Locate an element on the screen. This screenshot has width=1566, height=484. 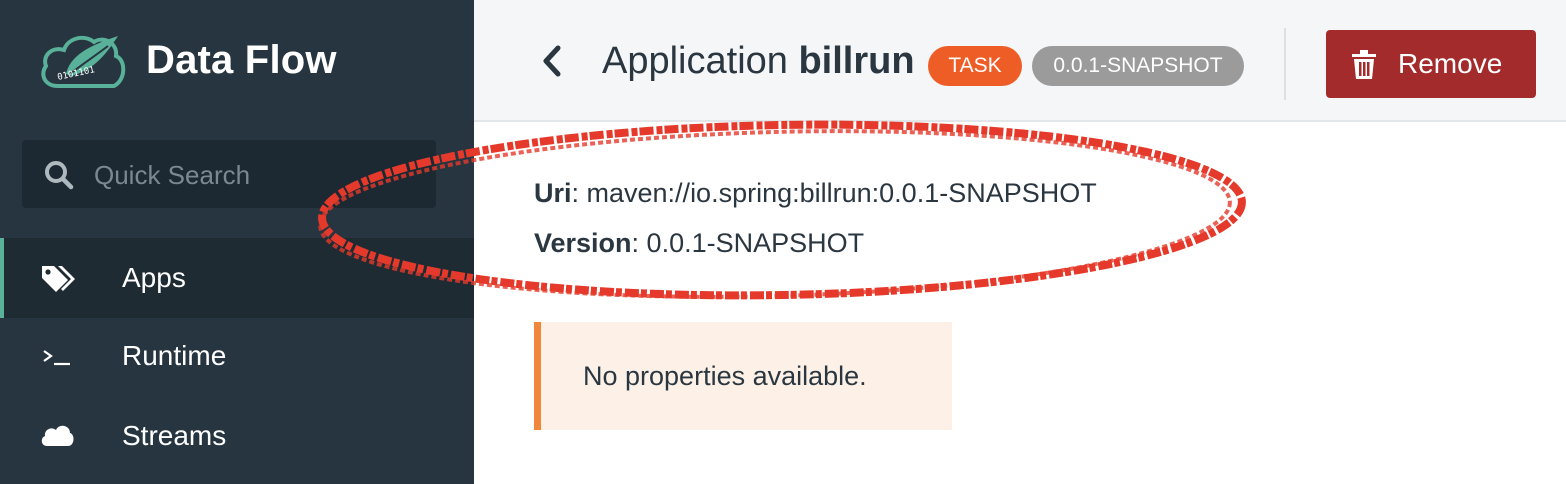
cloud-icon is located at coordinates (57, 435).